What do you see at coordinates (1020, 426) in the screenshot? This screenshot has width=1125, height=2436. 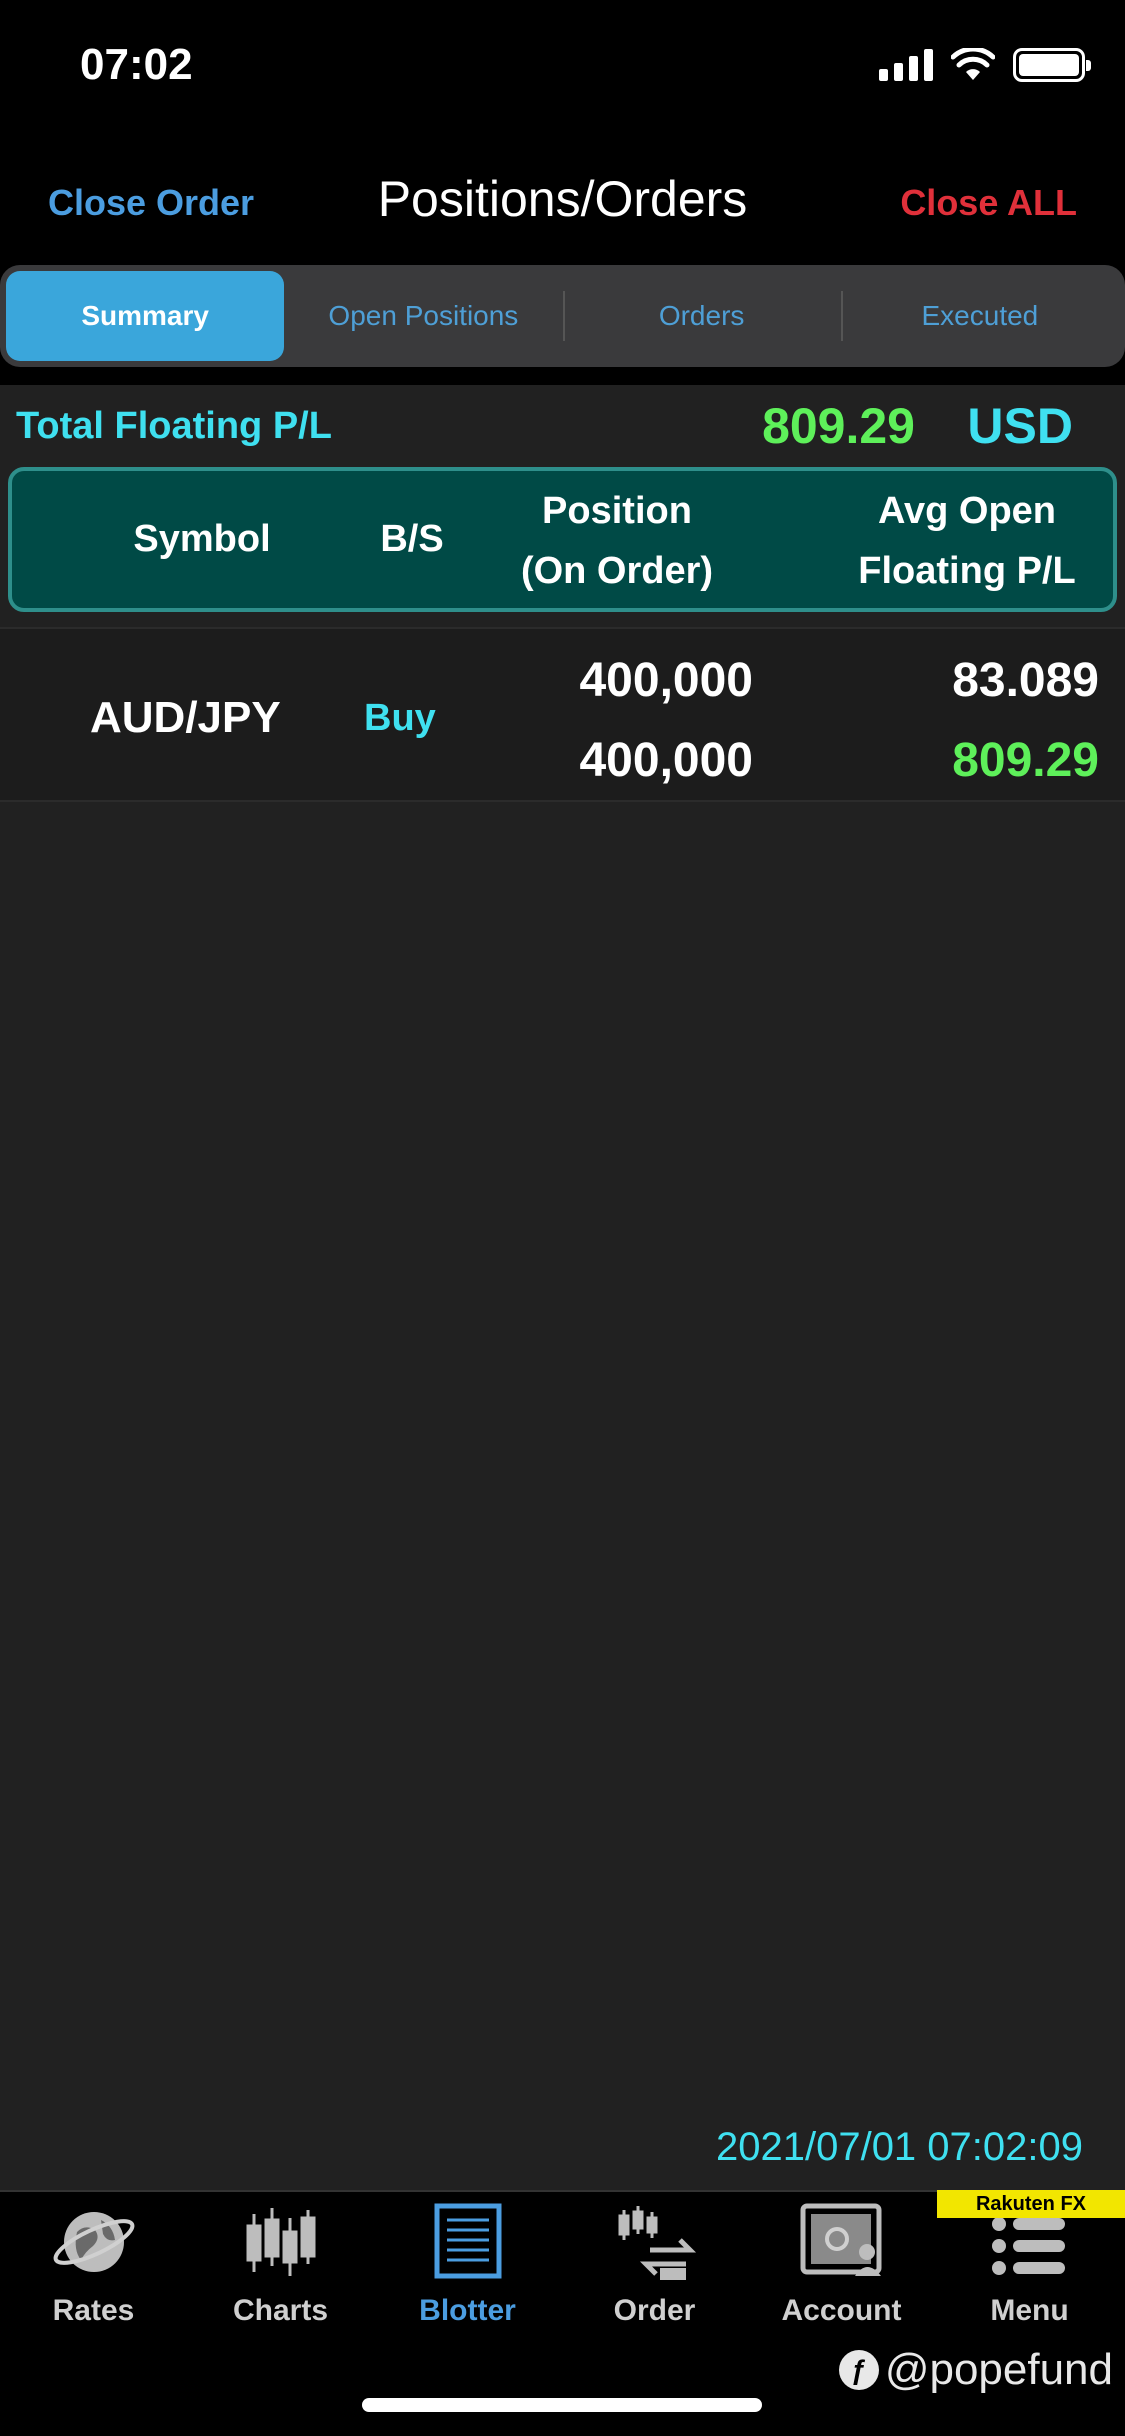 I see `total-floating-currency: USD` at bounding box center [1020, 426].